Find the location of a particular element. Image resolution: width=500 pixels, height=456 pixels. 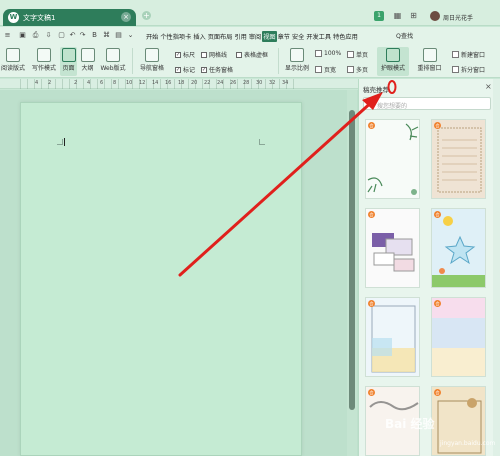

template-thumbnail-leaves: 会 is located at coordinates (392, 159).